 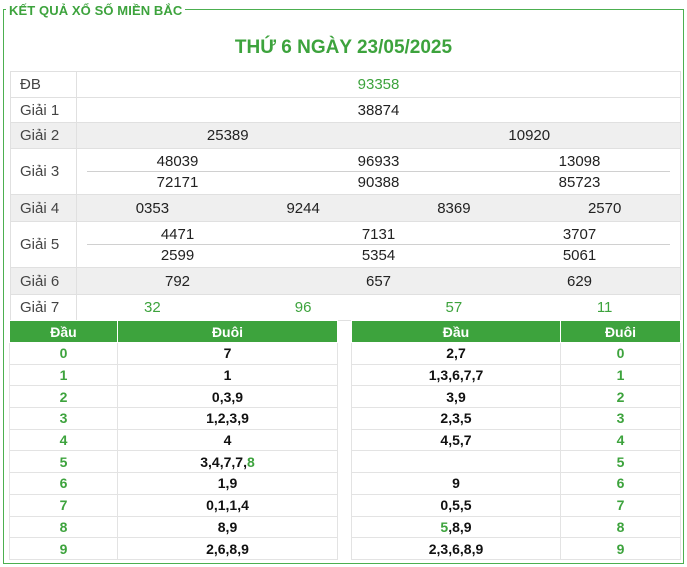 What do you see at coordinates (227, 548) in the screenshot?
I see `tail-digits: 2,6,8,9` at bounding box center [227, 548].